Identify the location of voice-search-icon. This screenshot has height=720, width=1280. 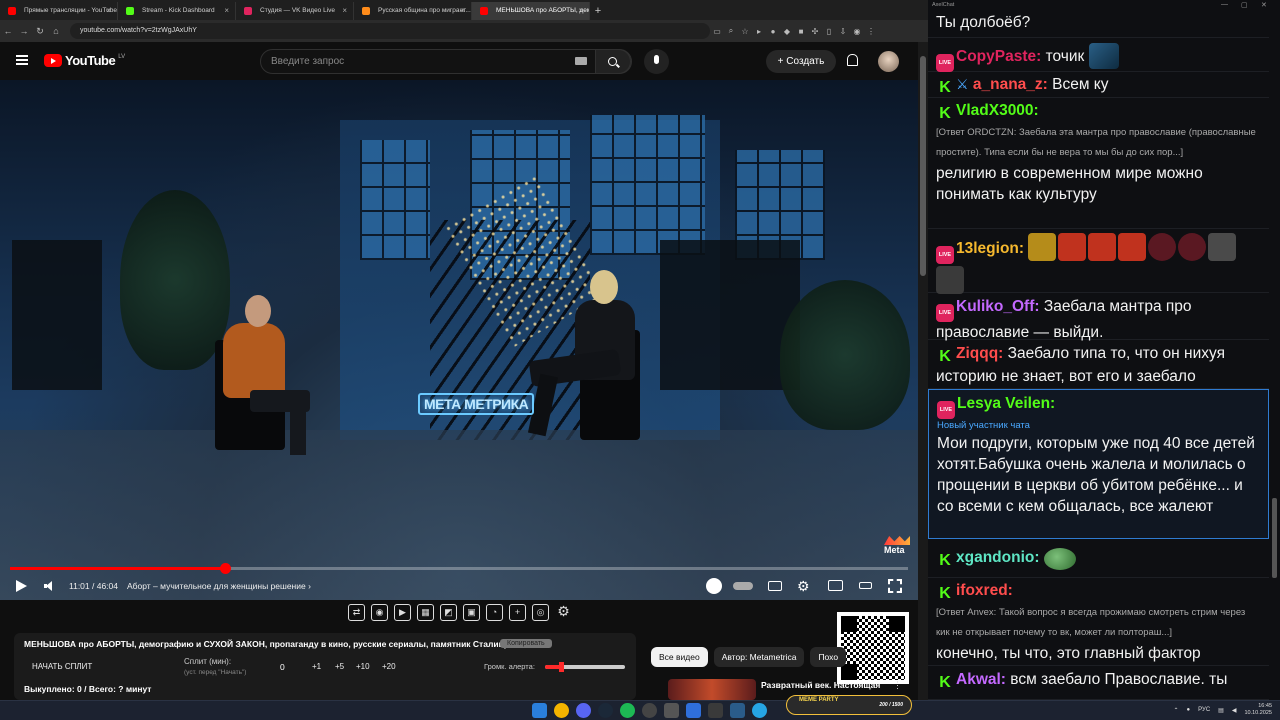
(656, 61).